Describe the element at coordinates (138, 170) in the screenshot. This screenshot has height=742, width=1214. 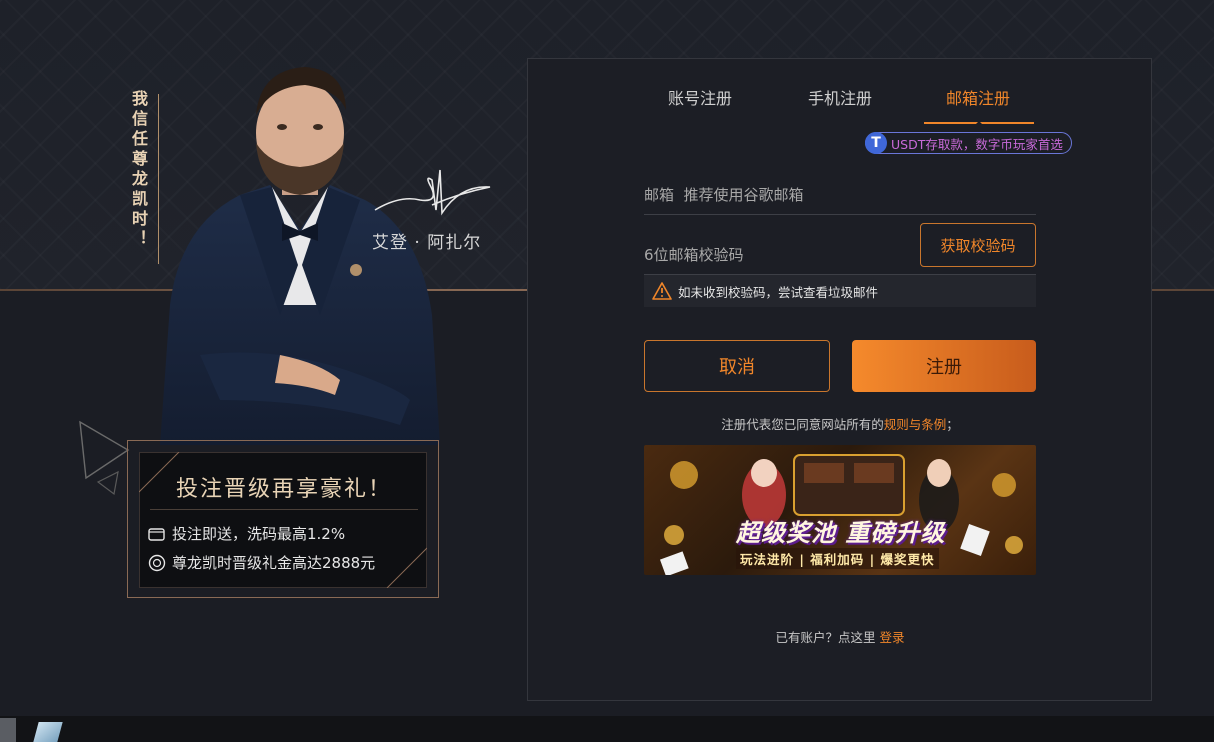
I see `slogan-text: 我信任尊龙凯时！` at that location.